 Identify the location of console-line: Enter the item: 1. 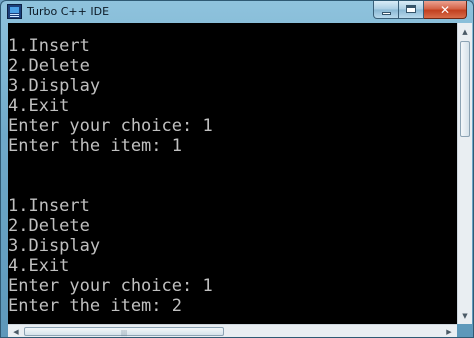
(95, 146).